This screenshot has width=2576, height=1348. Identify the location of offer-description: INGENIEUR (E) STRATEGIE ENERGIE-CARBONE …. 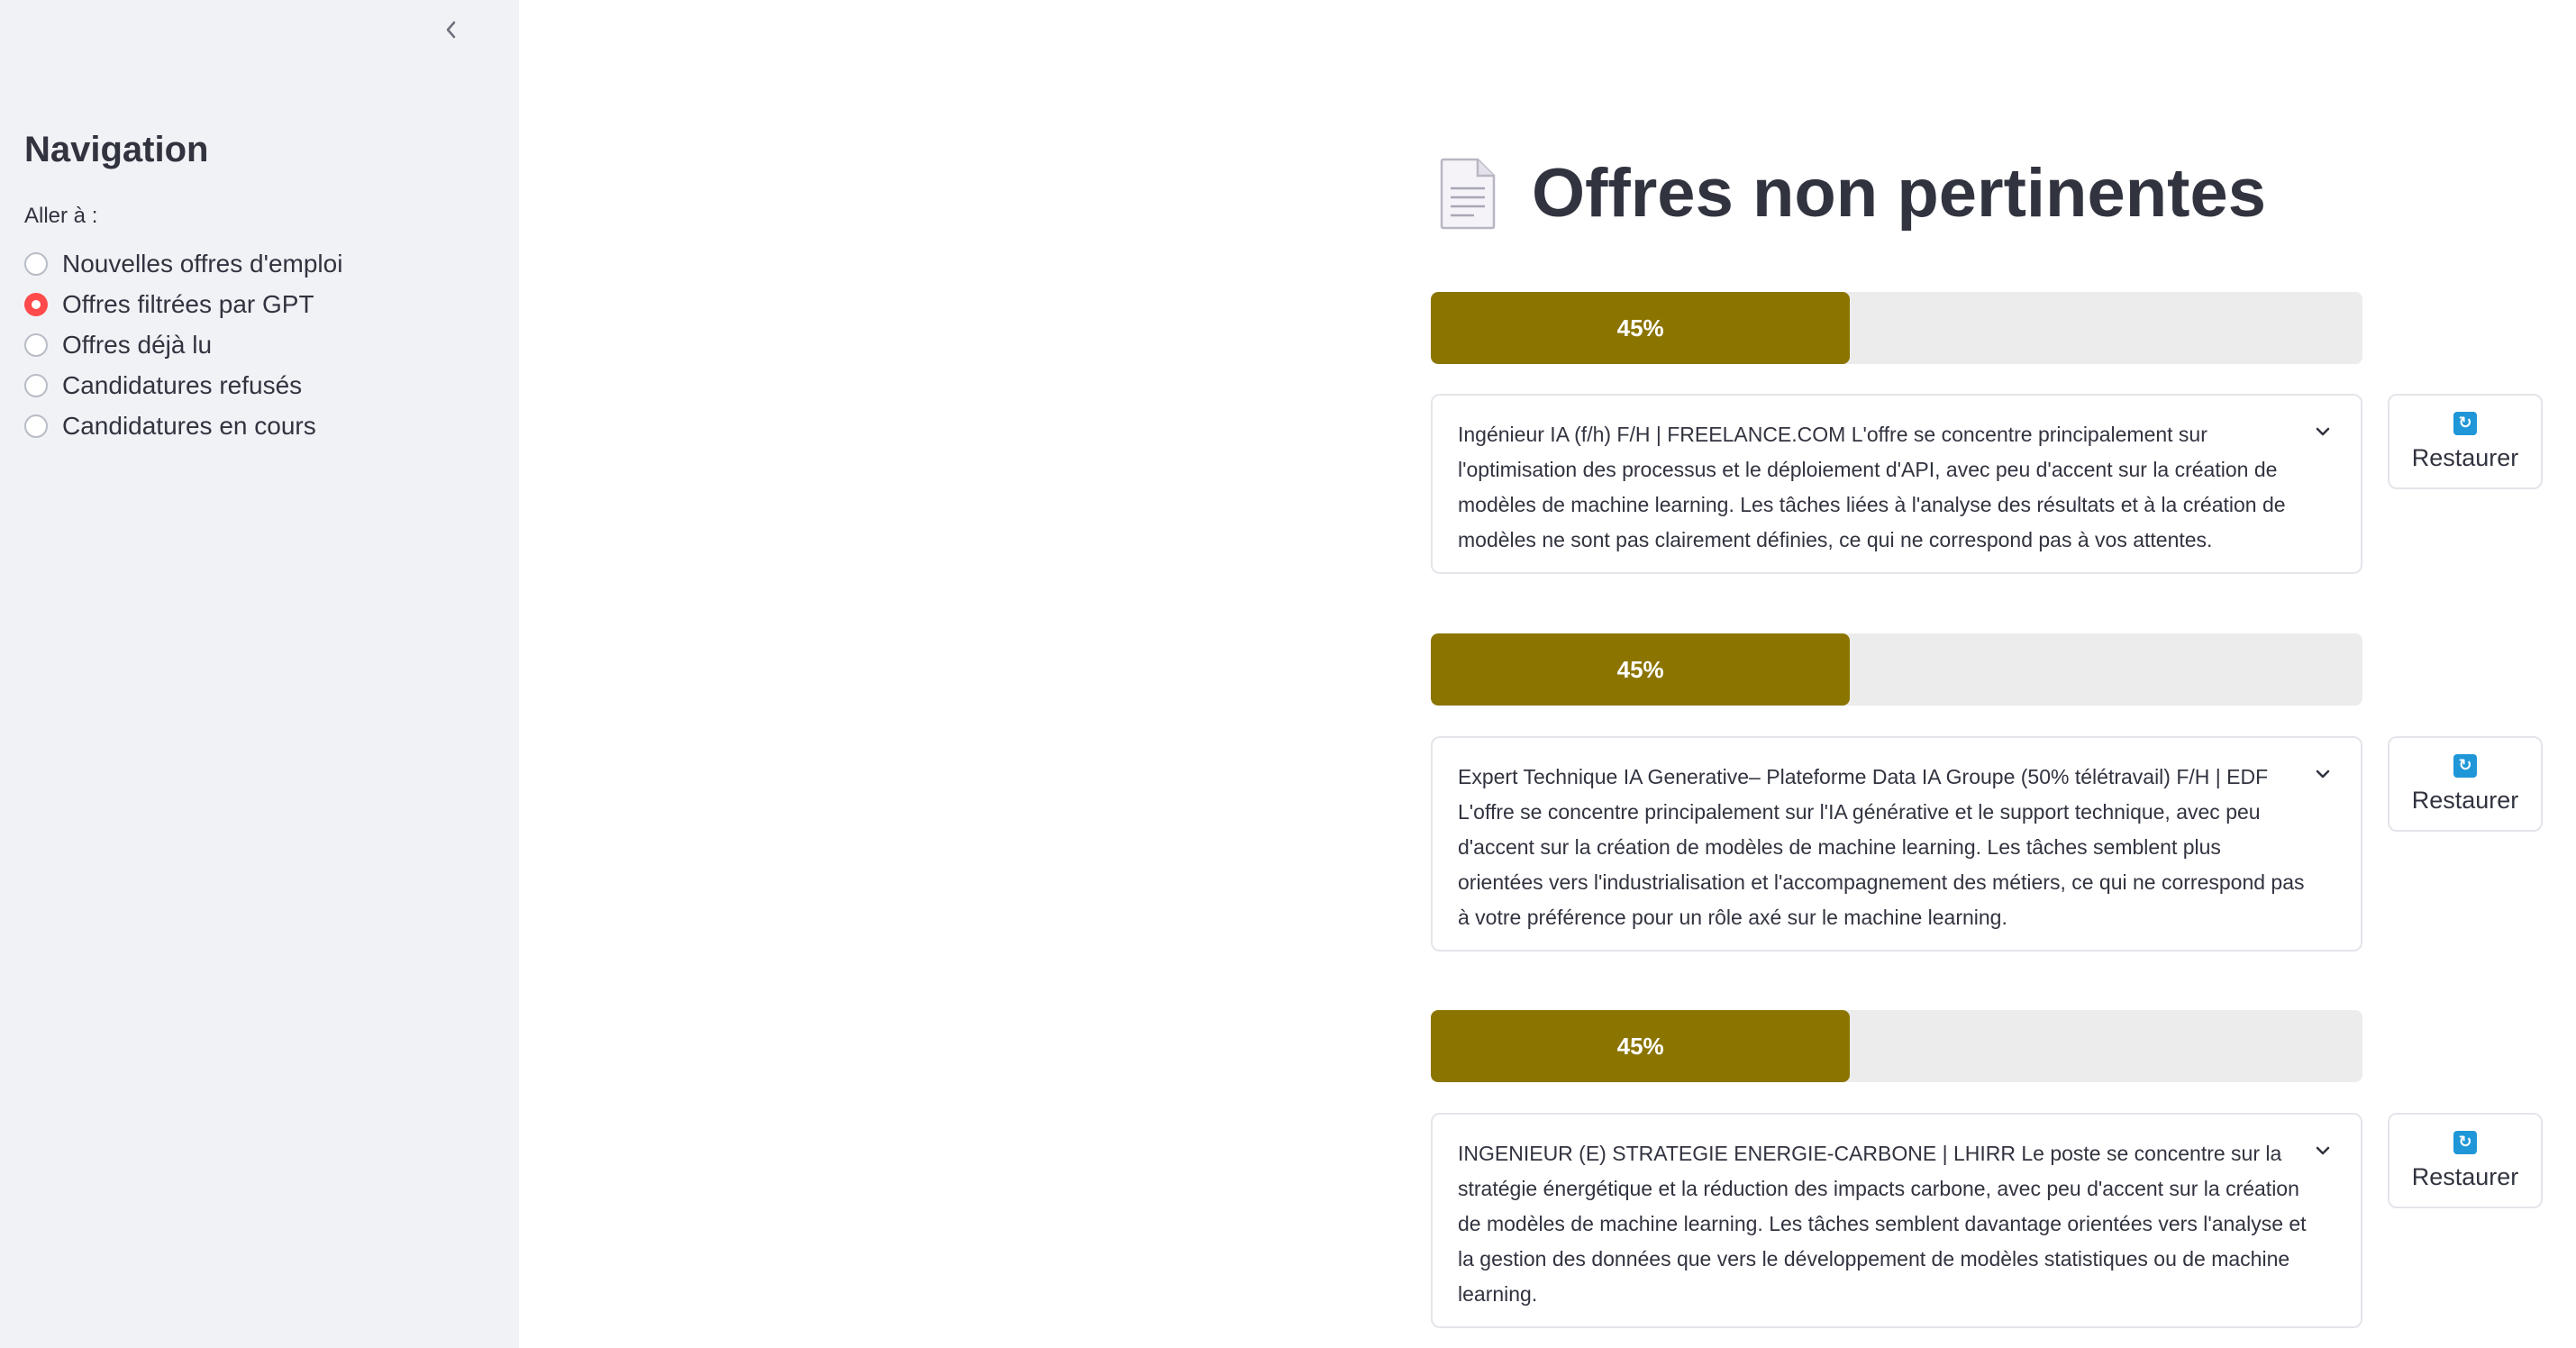
(1882, 1224).